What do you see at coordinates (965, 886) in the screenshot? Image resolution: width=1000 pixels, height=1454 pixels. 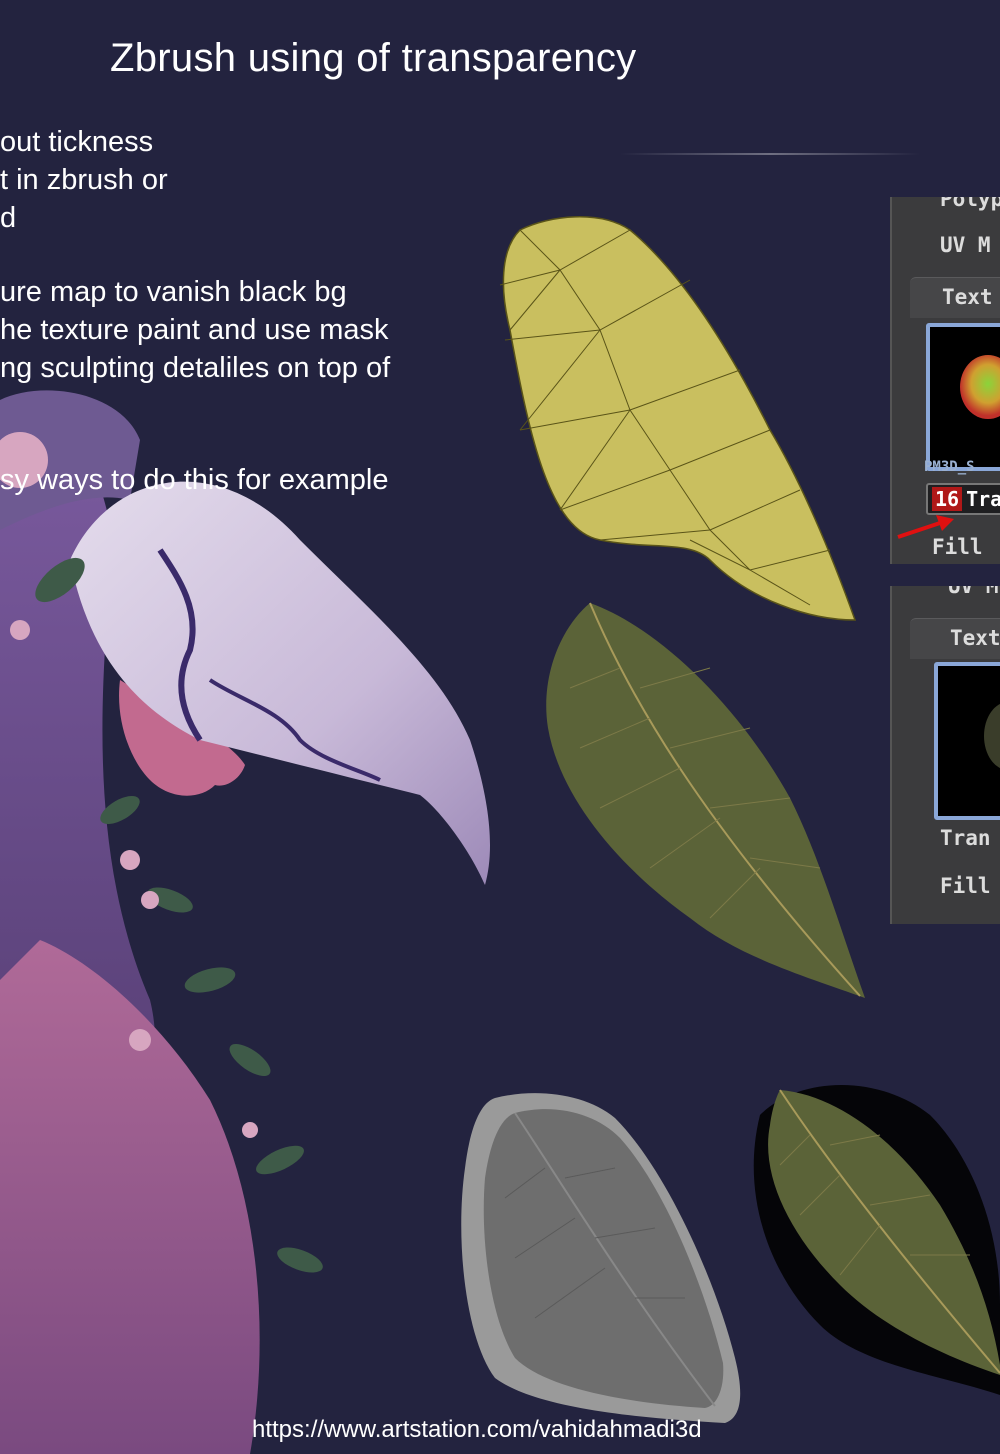 I see `fill-button-2: Fill` at bounding box center [965, 886].